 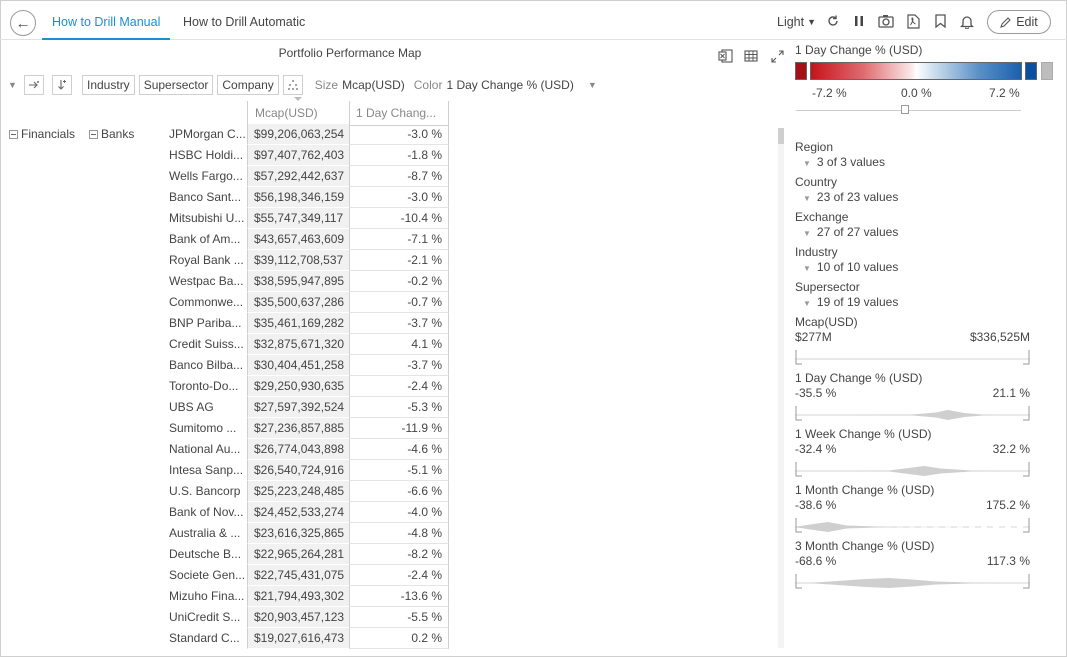 I want to click on table-row: UBS AG $27,597,392,524 -5.3 %, so click(x=225, y=407).